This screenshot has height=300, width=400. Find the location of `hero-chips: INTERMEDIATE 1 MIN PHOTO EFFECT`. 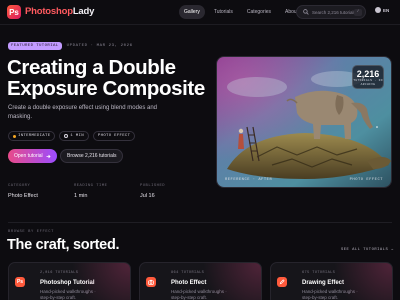

hero-chips: INTERMEDIATE 1 MIN PHOTO EFFECT is located at coordinates (72, 136).